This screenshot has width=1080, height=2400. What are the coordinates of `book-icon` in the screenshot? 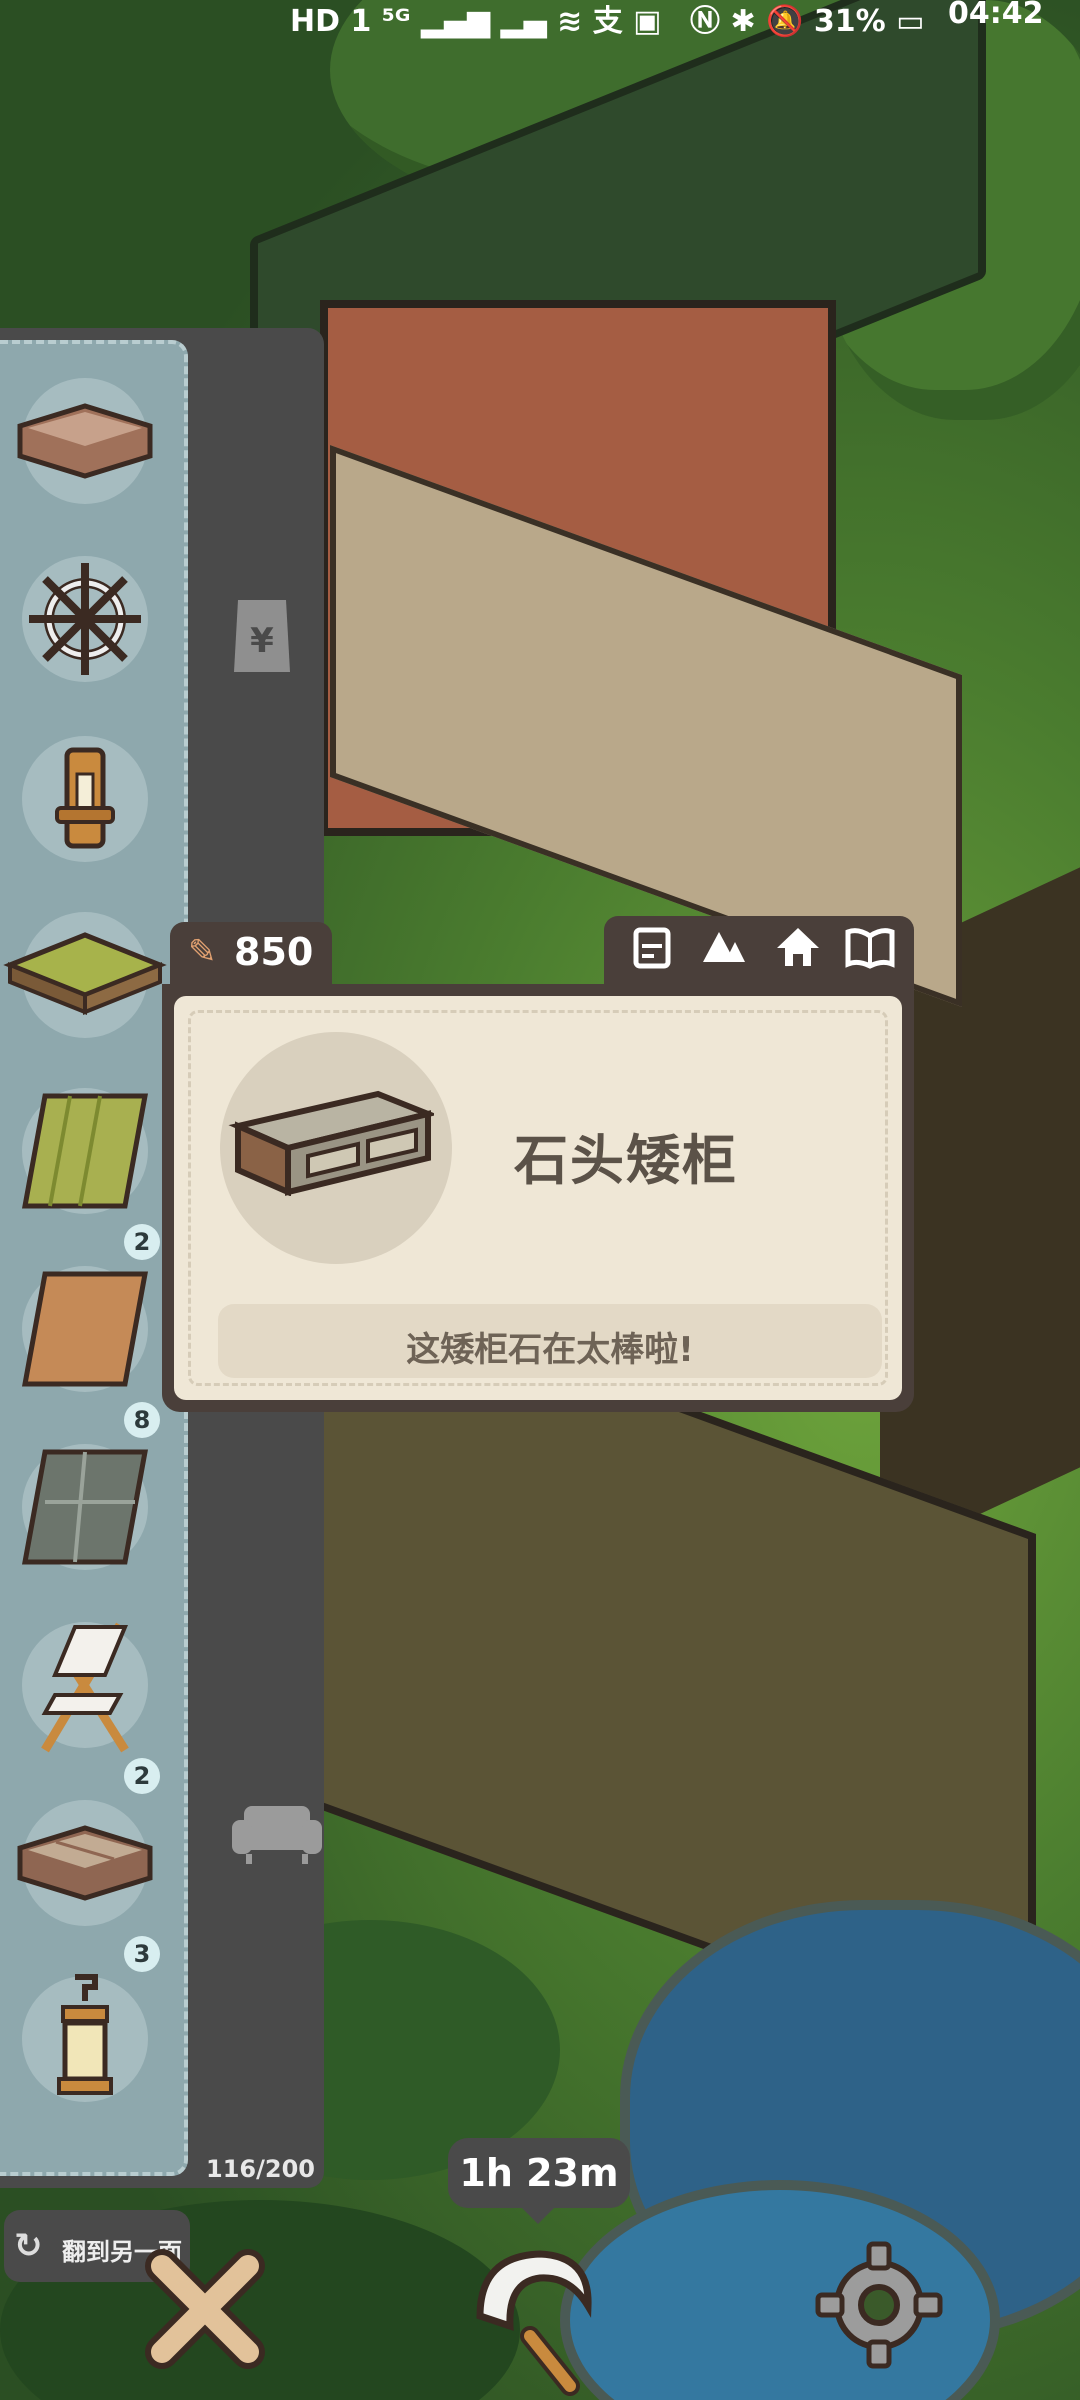 It's located at (870, 948).